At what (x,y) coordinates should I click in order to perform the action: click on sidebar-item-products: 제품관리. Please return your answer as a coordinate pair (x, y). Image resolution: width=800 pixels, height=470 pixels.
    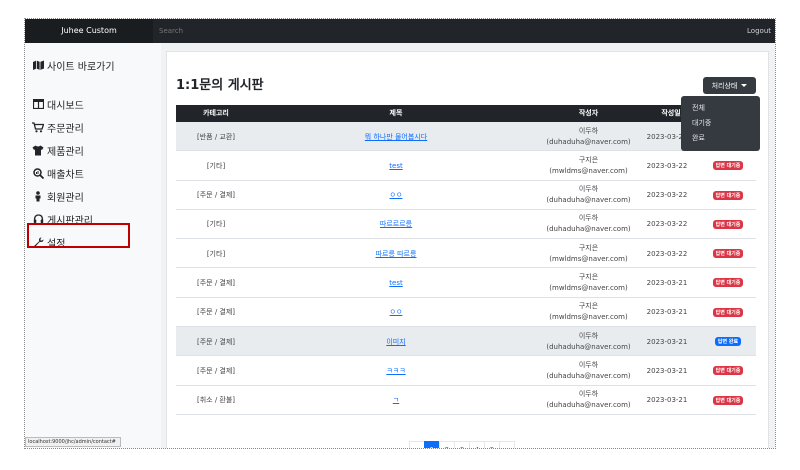
    Looking at the image, I should click on (58, 150).